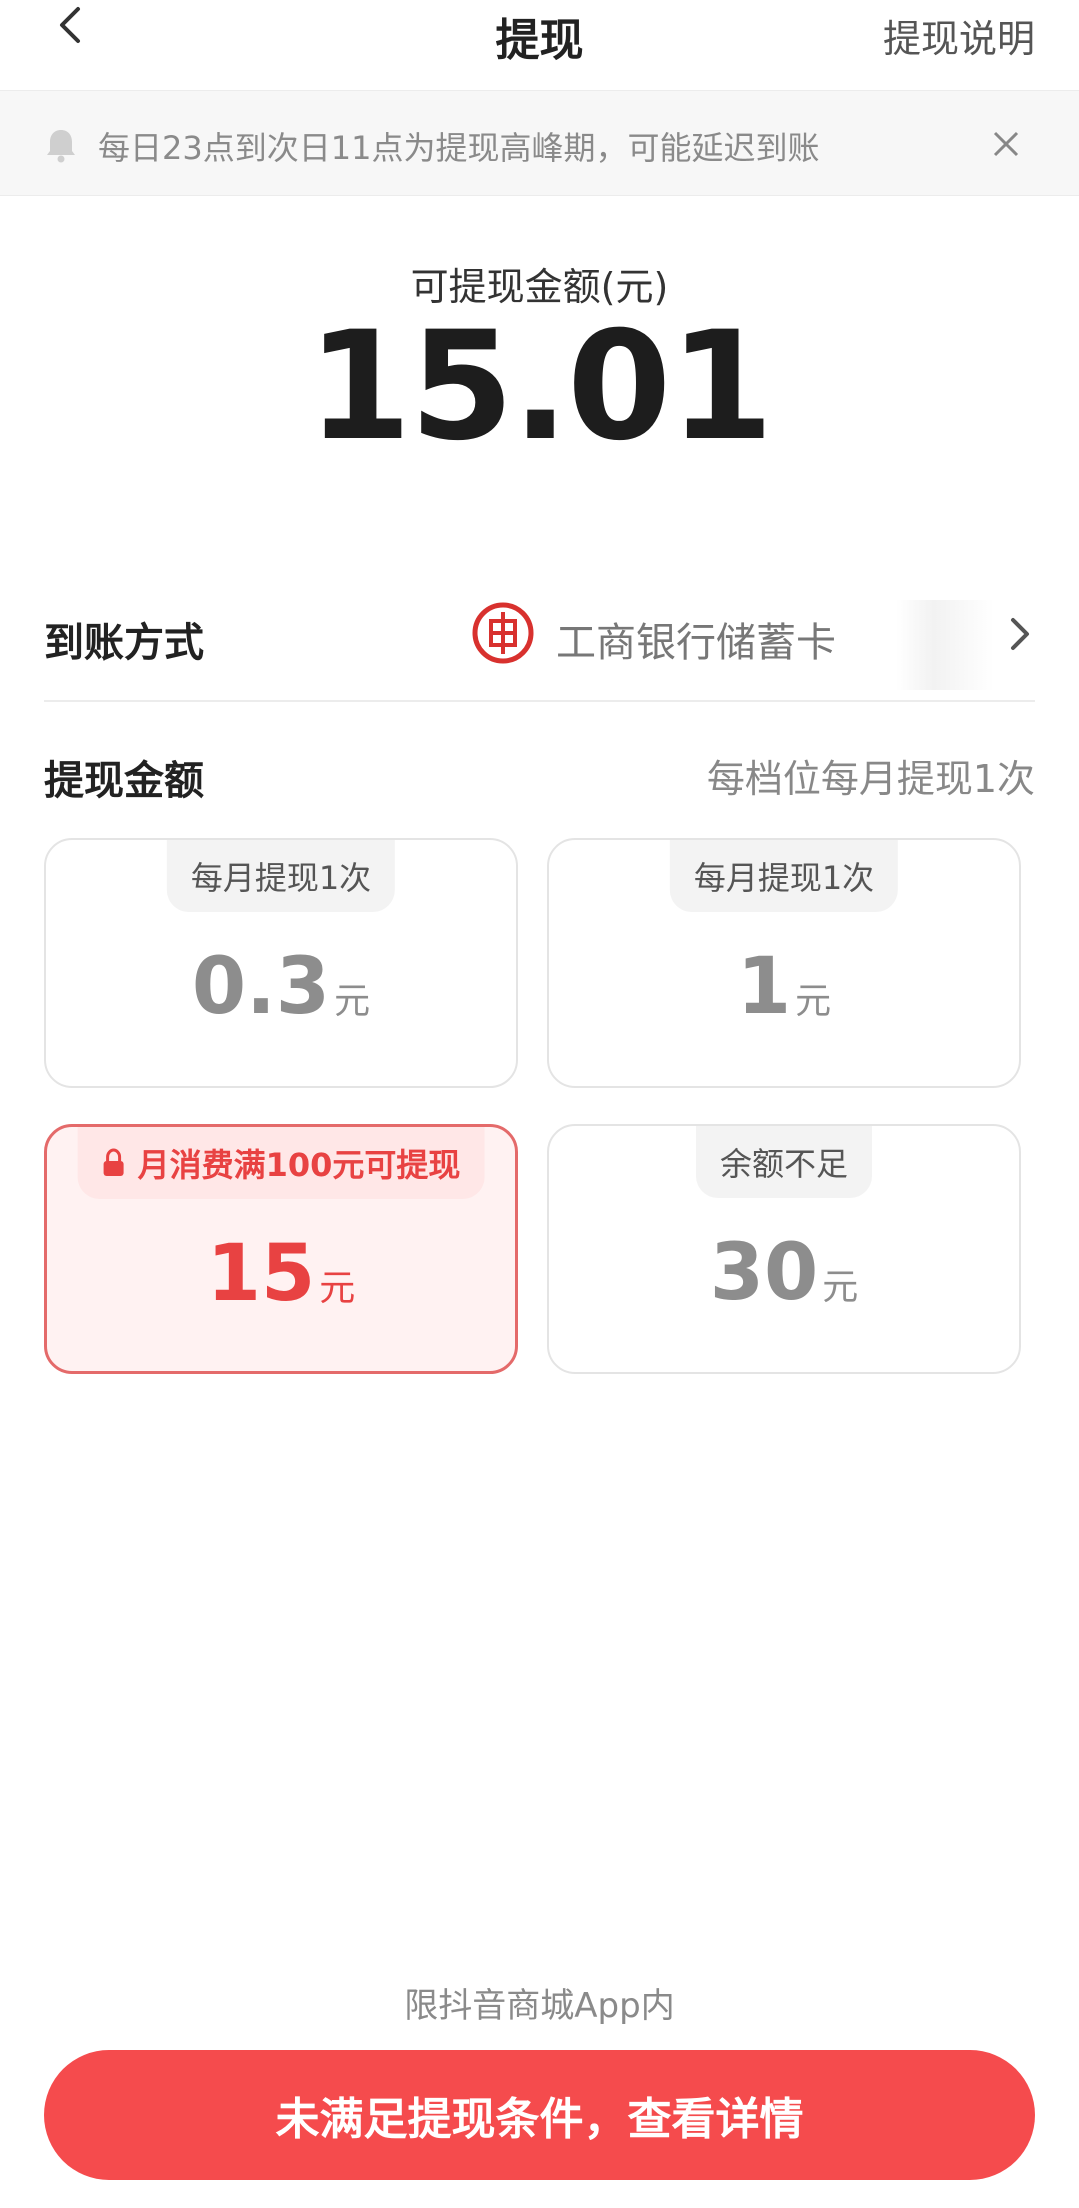 The width and height of the screenshot is (1079, 2208). What do you see at coordinates (870, 779) in the screenshot?
I see `withdraw-amount-hint: 每档位每月提现1次` at bounding box center [870, 779].